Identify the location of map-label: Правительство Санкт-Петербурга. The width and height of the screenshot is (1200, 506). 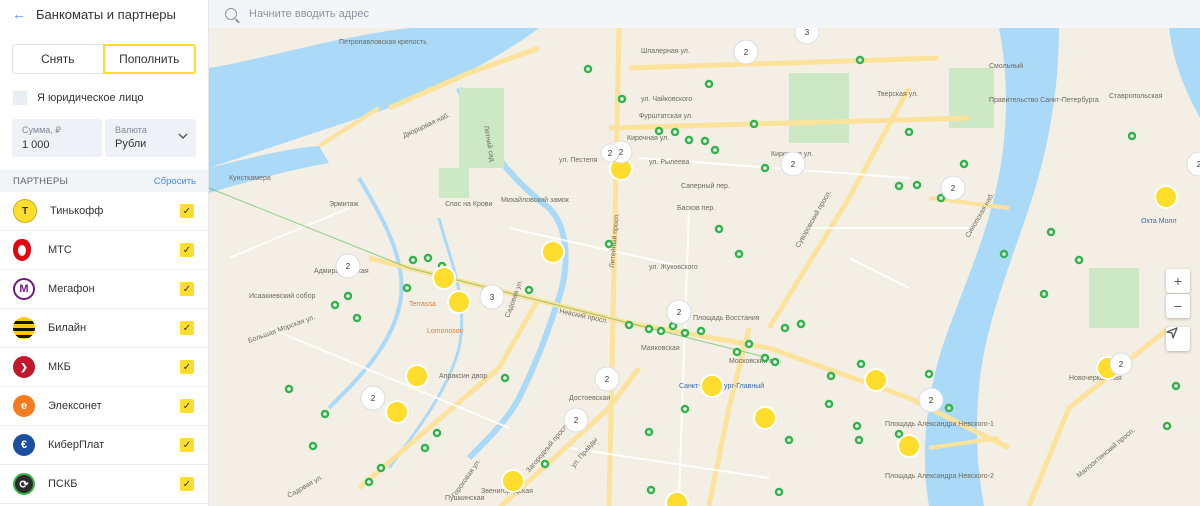
(1044, 100).